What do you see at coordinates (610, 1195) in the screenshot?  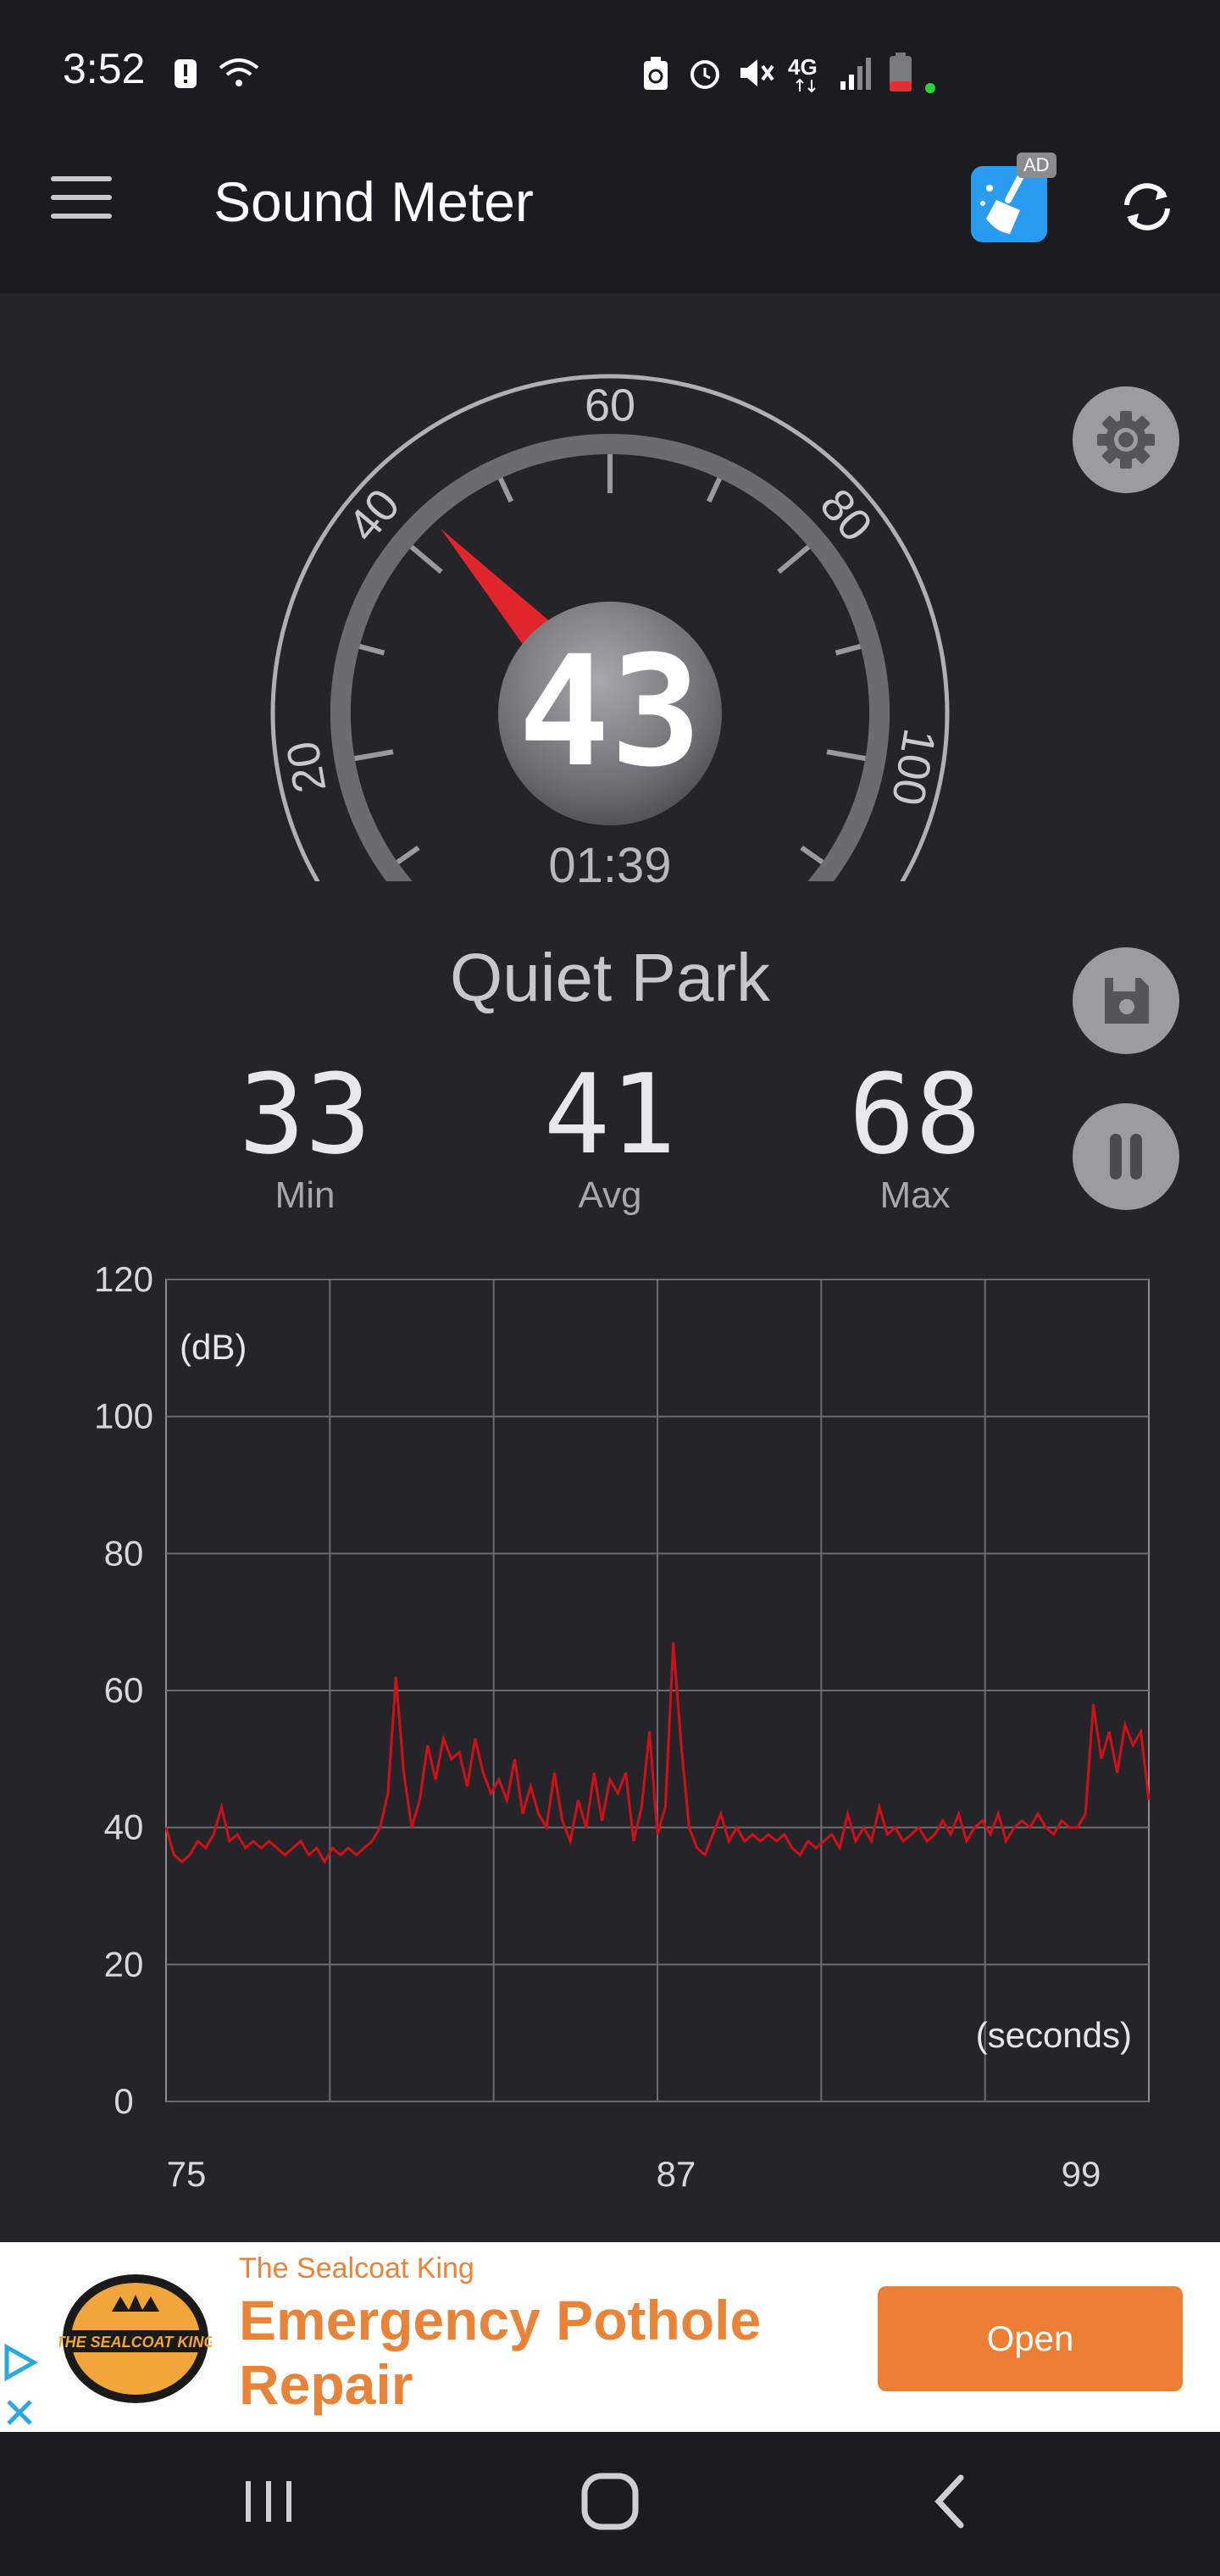 I see `avg-label: Avg` at bounding box center [610, 1195].